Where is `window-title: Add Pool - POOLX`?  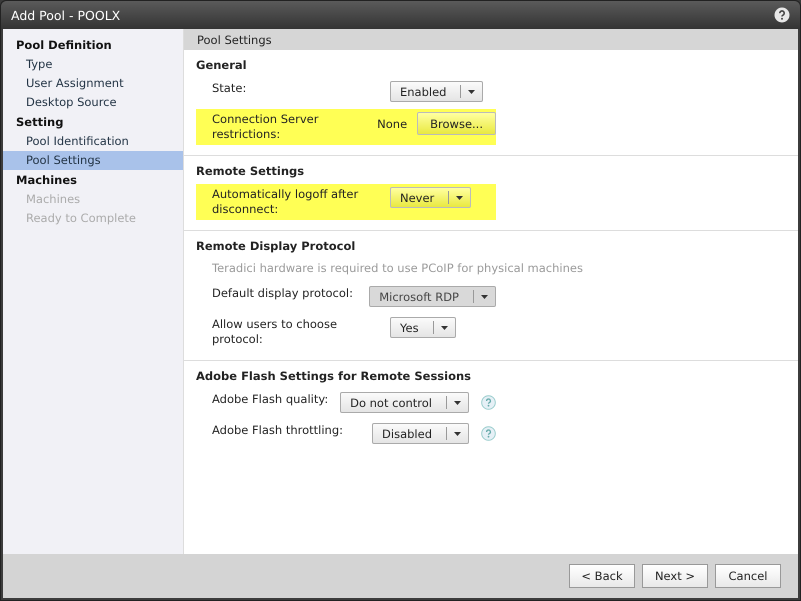 window-title: Add Pool - POOLX is located at coordinates (65, 15).